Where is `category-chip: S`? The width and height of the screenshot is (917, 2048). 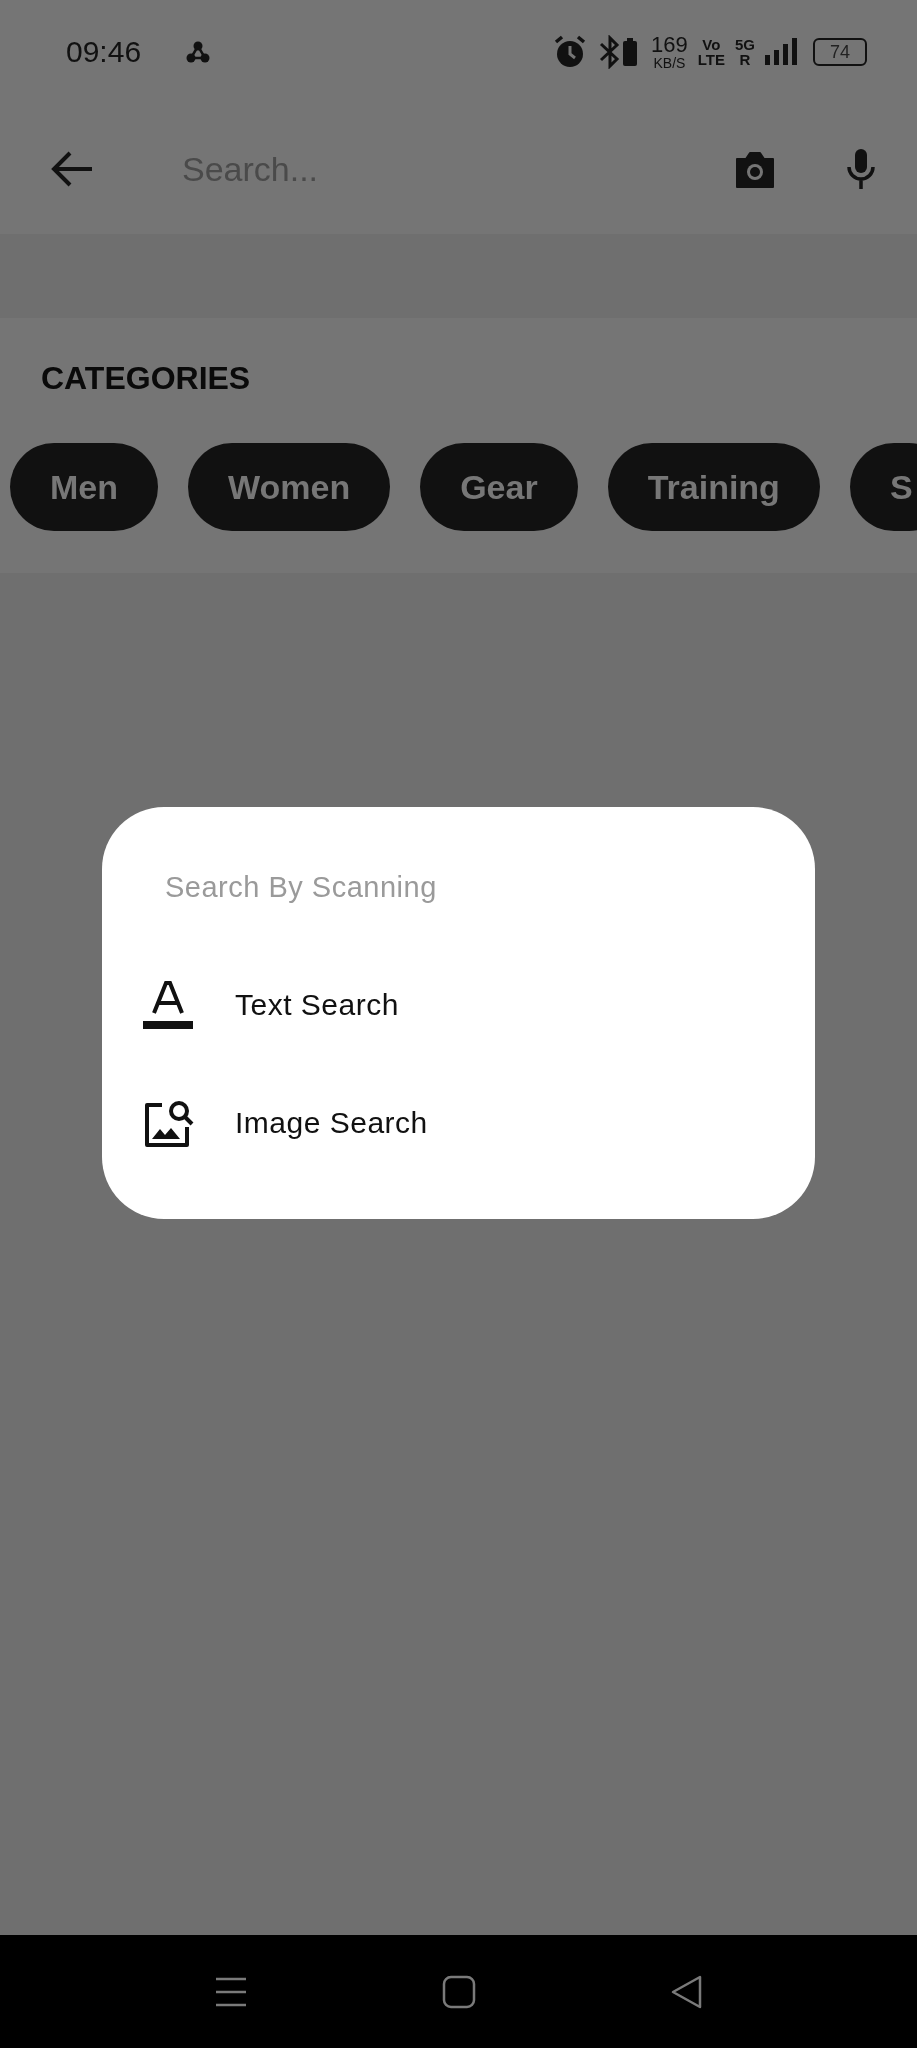
category-chip: S is located at coordinates (883, 487).